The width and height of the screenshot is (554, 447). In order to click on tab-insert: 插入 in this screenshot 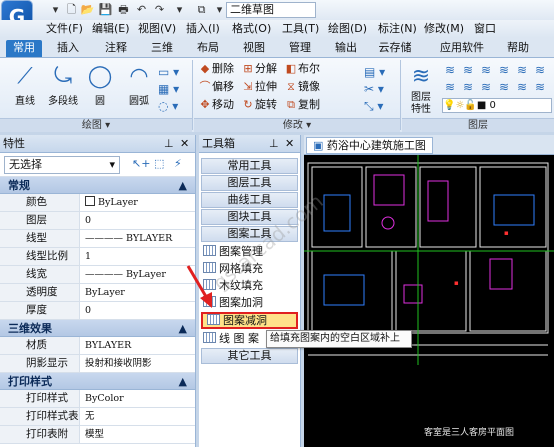, I will do `click(68, 48)`.